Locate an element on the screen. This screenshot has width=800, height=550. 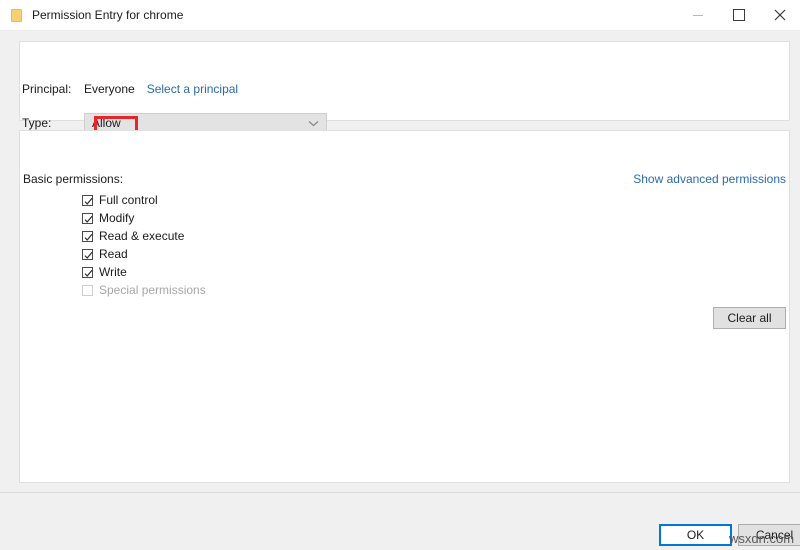
checkbox-write is located at coordinates (87, 272).